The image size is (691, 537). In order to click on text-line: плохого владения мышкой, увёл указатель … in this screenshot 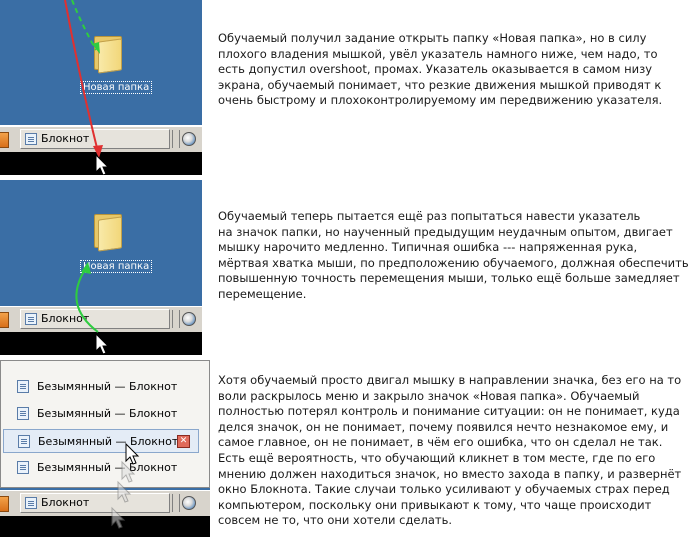, I will do `click(438, 53)`.